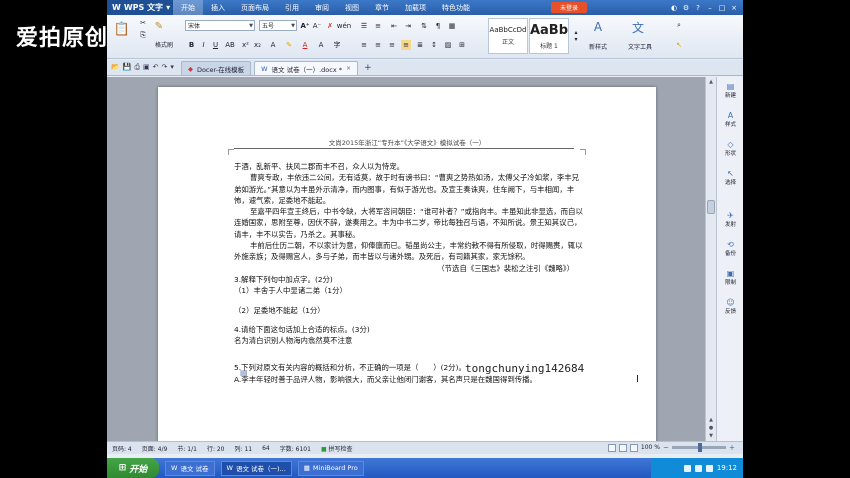  What do you see at coordinates (508, 36) in the screenshot?
I see `style-normal: AaBbCcDd 正文` at bounding box center [508, 36].